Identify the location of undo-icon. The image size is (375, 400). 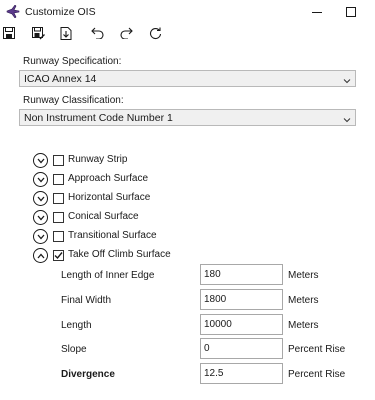
(97, 33).